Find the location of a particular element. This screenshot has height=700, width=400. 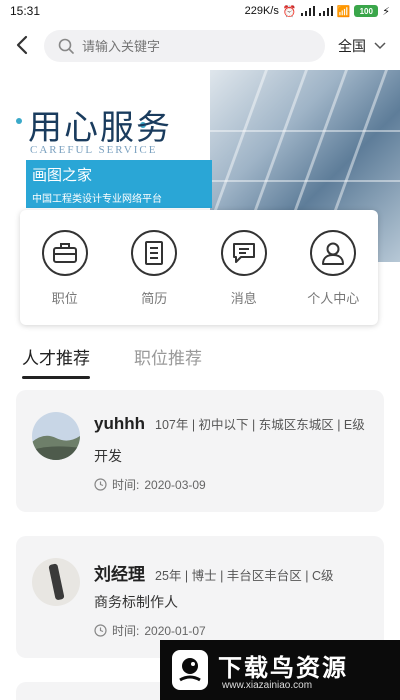

watermark-title: 下载鸟资源 is located at coordinates (283, 668).